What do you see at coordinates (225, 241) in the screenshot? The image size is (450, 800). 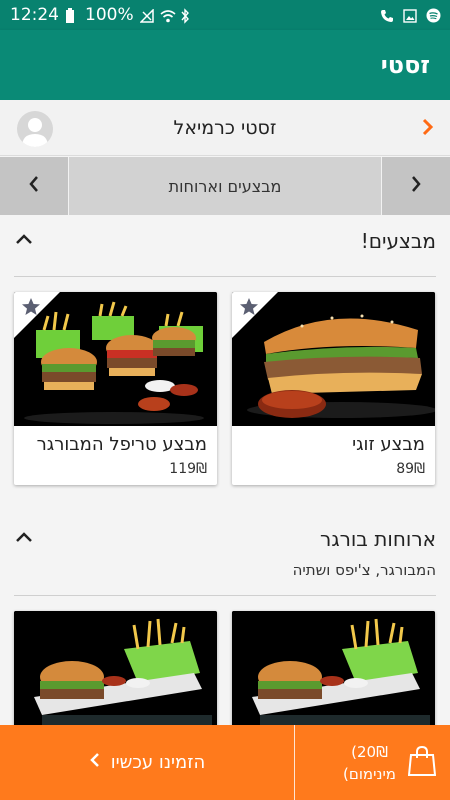 I see `section-header-deals: מבצעים!` at bounding box center [225, 241].